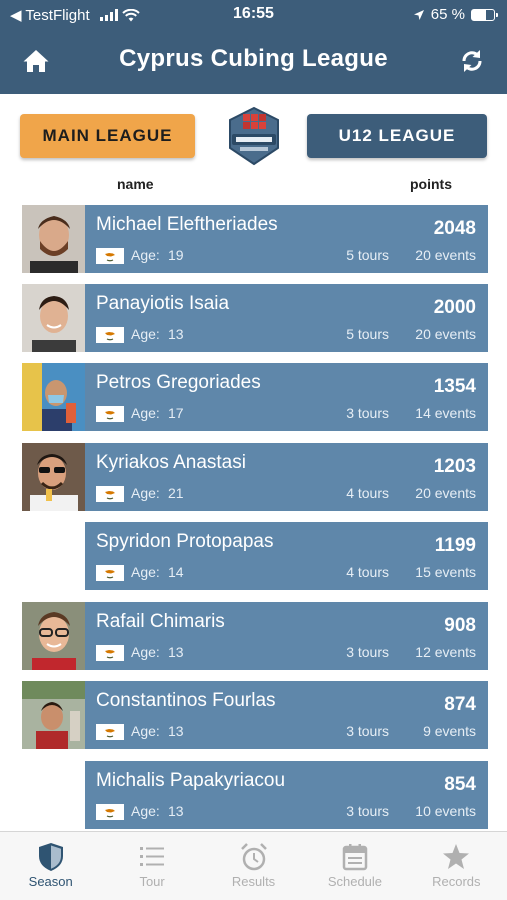 This screenshot has width=507, height=900. I want to click on player-name: Rafail Chimaris, so click(160, 621).